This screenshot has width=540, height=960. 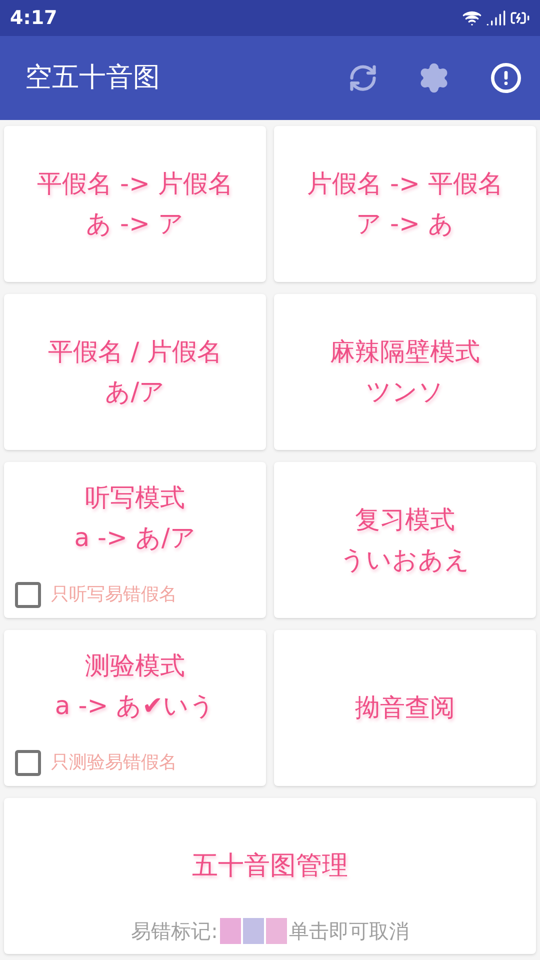 What do you see at coordinates (496, 18) in the screenshot?
I see `signal-icon` at bounding box center [496, 18].